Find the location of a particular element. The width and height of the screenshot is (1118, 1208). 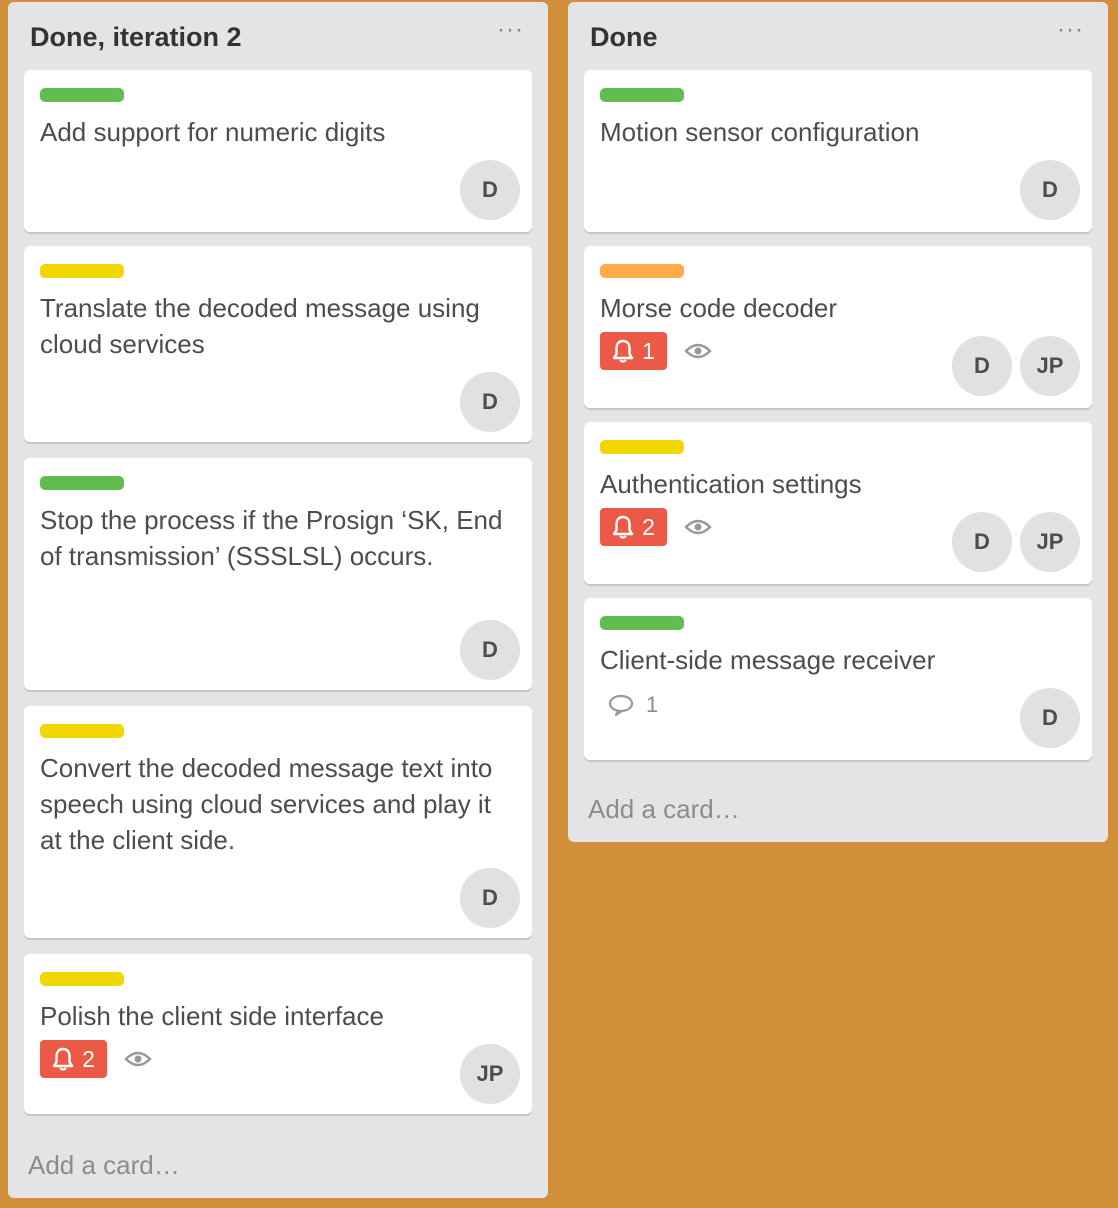

card-title: Motion sensor configuration is located at coordinates (760, 132).